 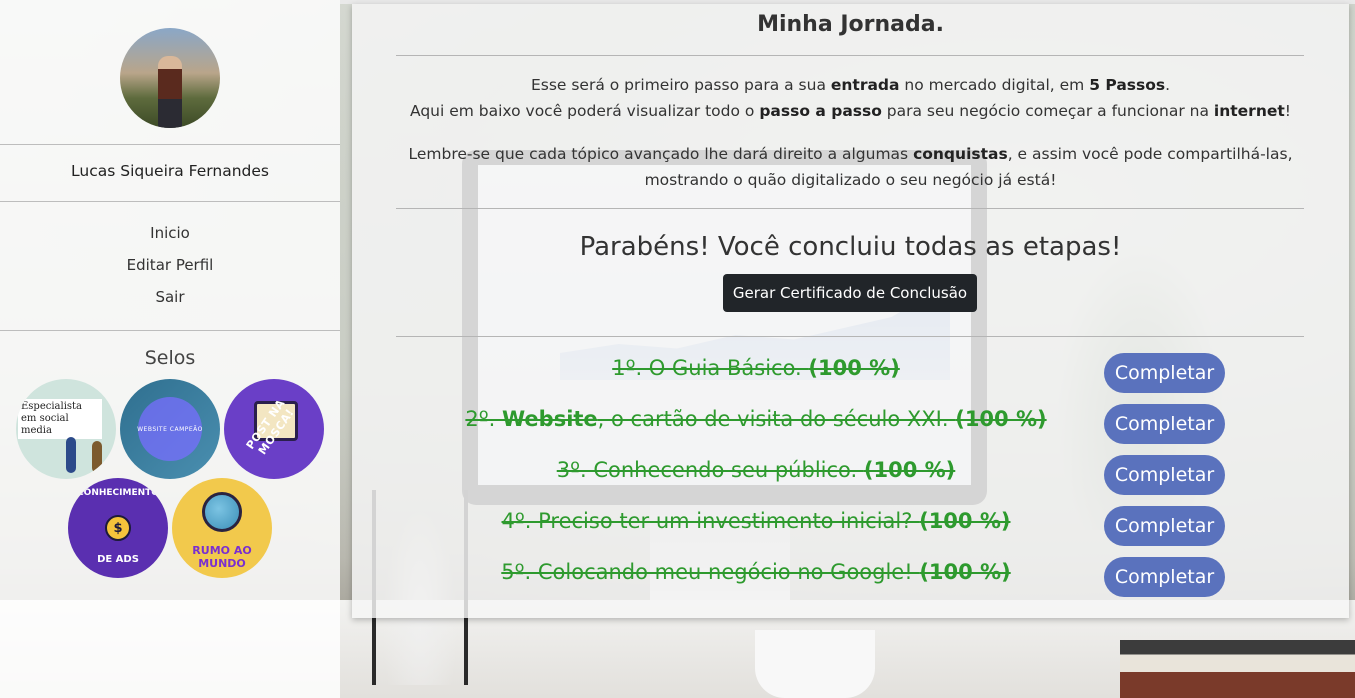 What do you see at coordinates (865, 85) in the screenshot?
I see `intro-bold: entrada` at bounding box center [865, 85].